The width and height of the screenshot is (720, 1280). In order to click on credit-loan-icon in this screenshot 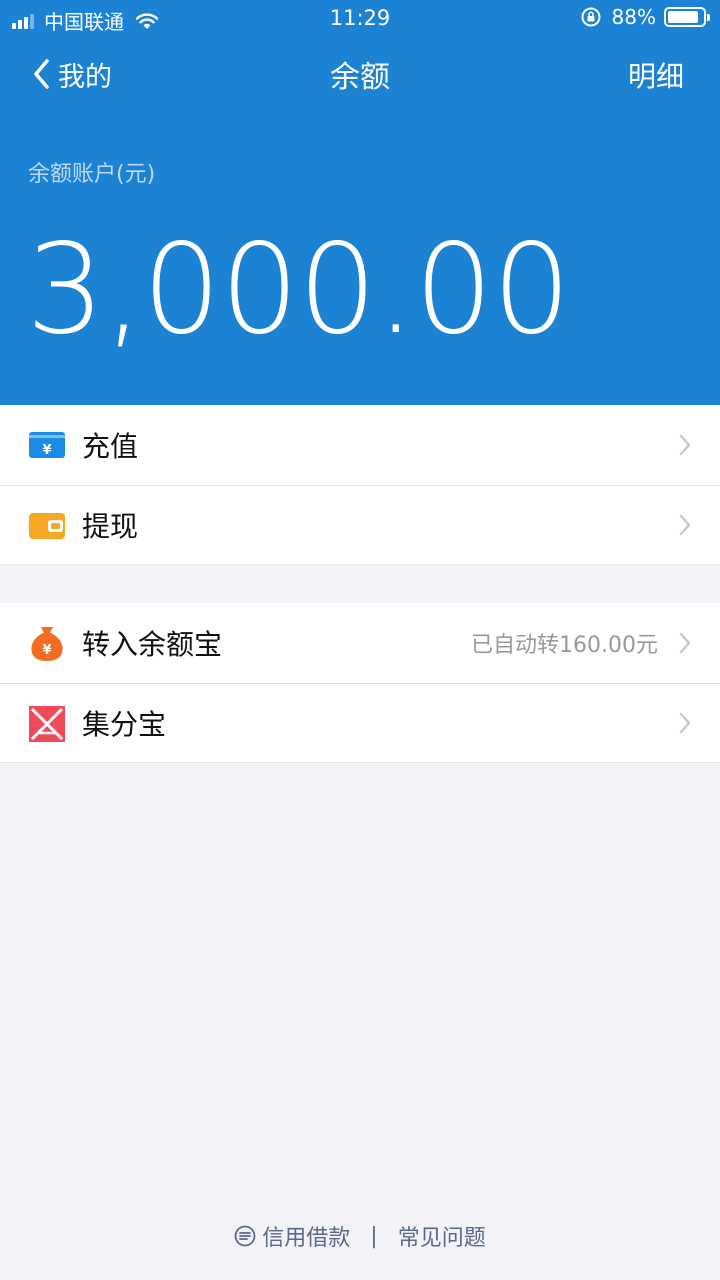, I will do `click(245, 1236)`.